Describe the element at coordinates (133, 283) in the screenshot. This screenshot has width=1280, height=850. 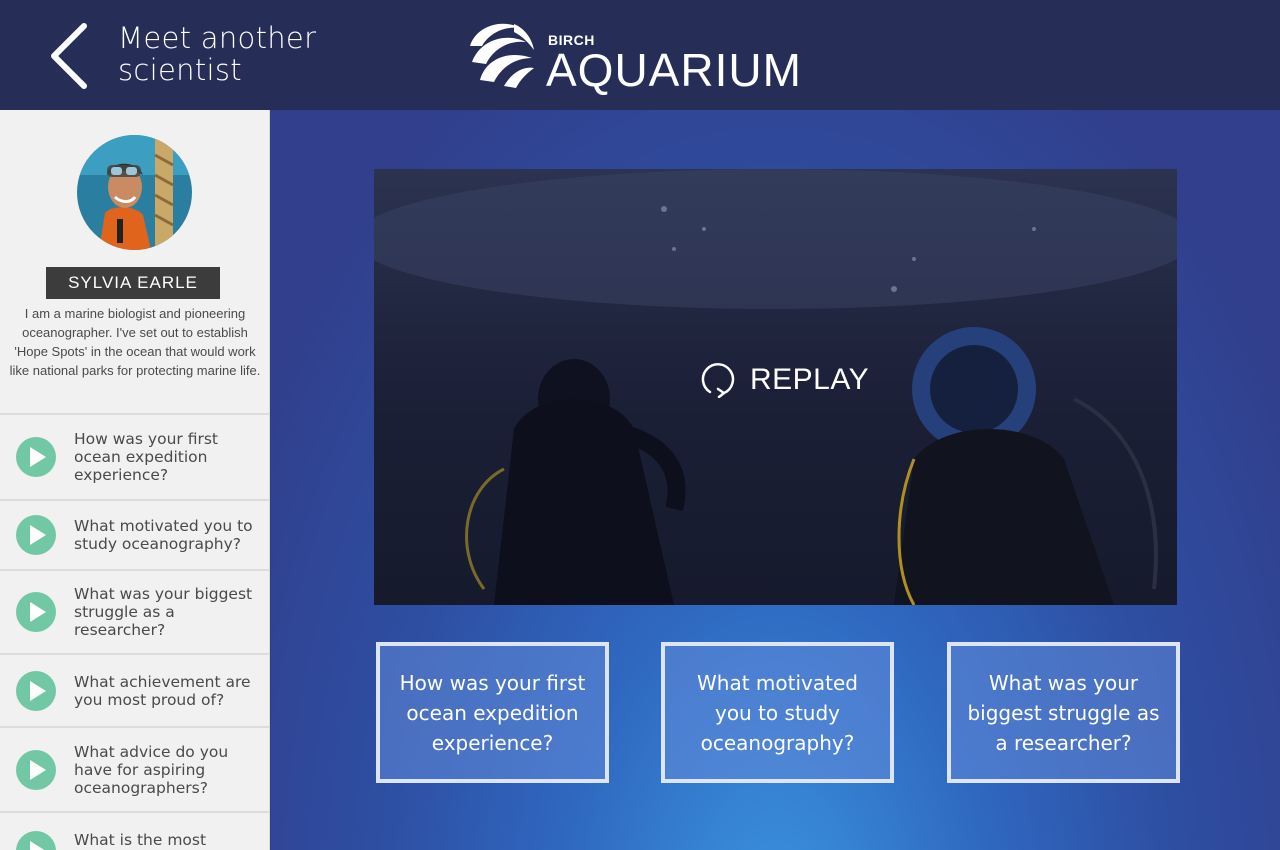
I see `scientist-name-badge: SYLVIA EARLE` at that location.